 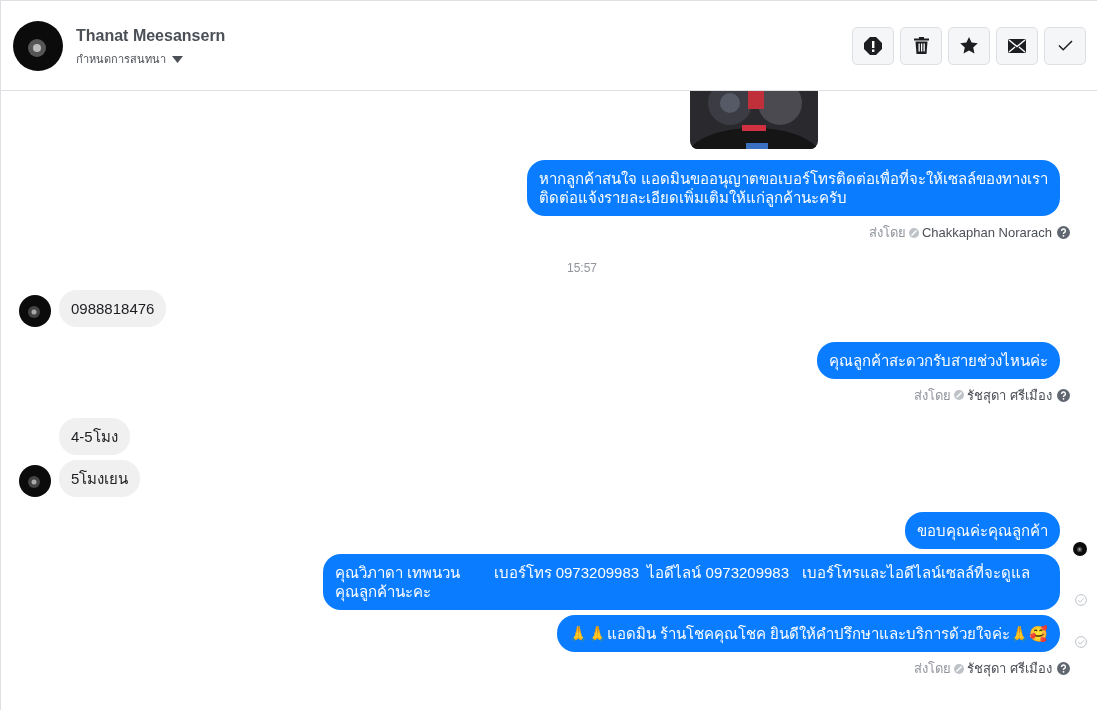 What do you see at coordinates (151, 59) in the screenshot?
I see `conversation-menu: กำหนดการสนทนา` at bounding box center [151, 59].